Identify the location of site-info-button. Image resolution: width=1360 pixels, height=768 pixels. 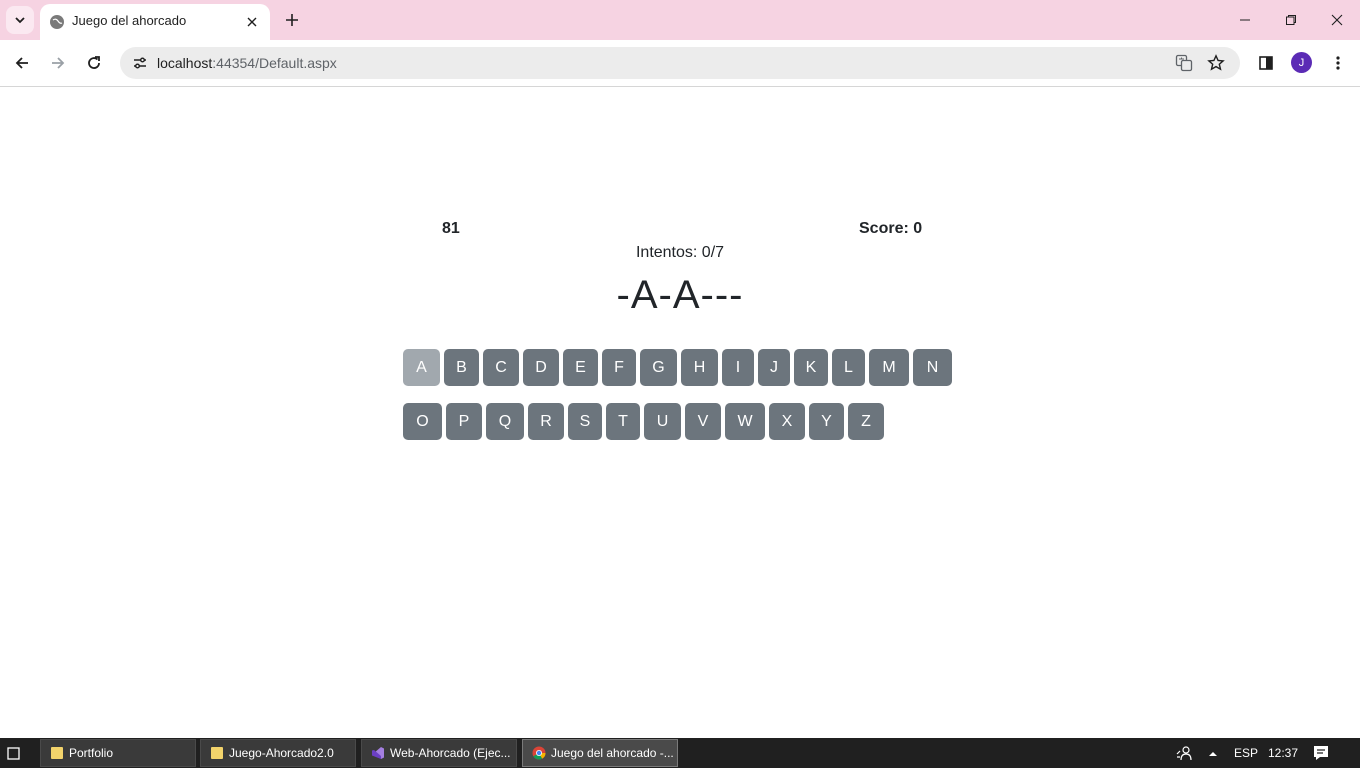
(140, 63).